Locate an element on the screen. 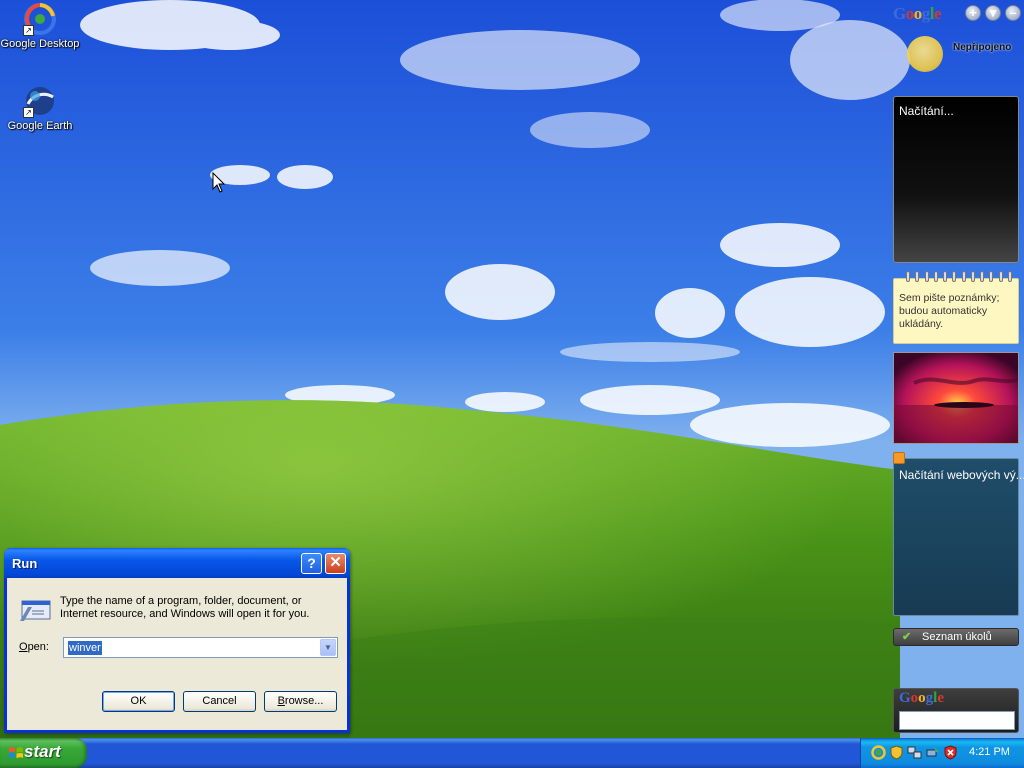  sidebar-minimize-icon: – is located at coordinates (1013, 13).